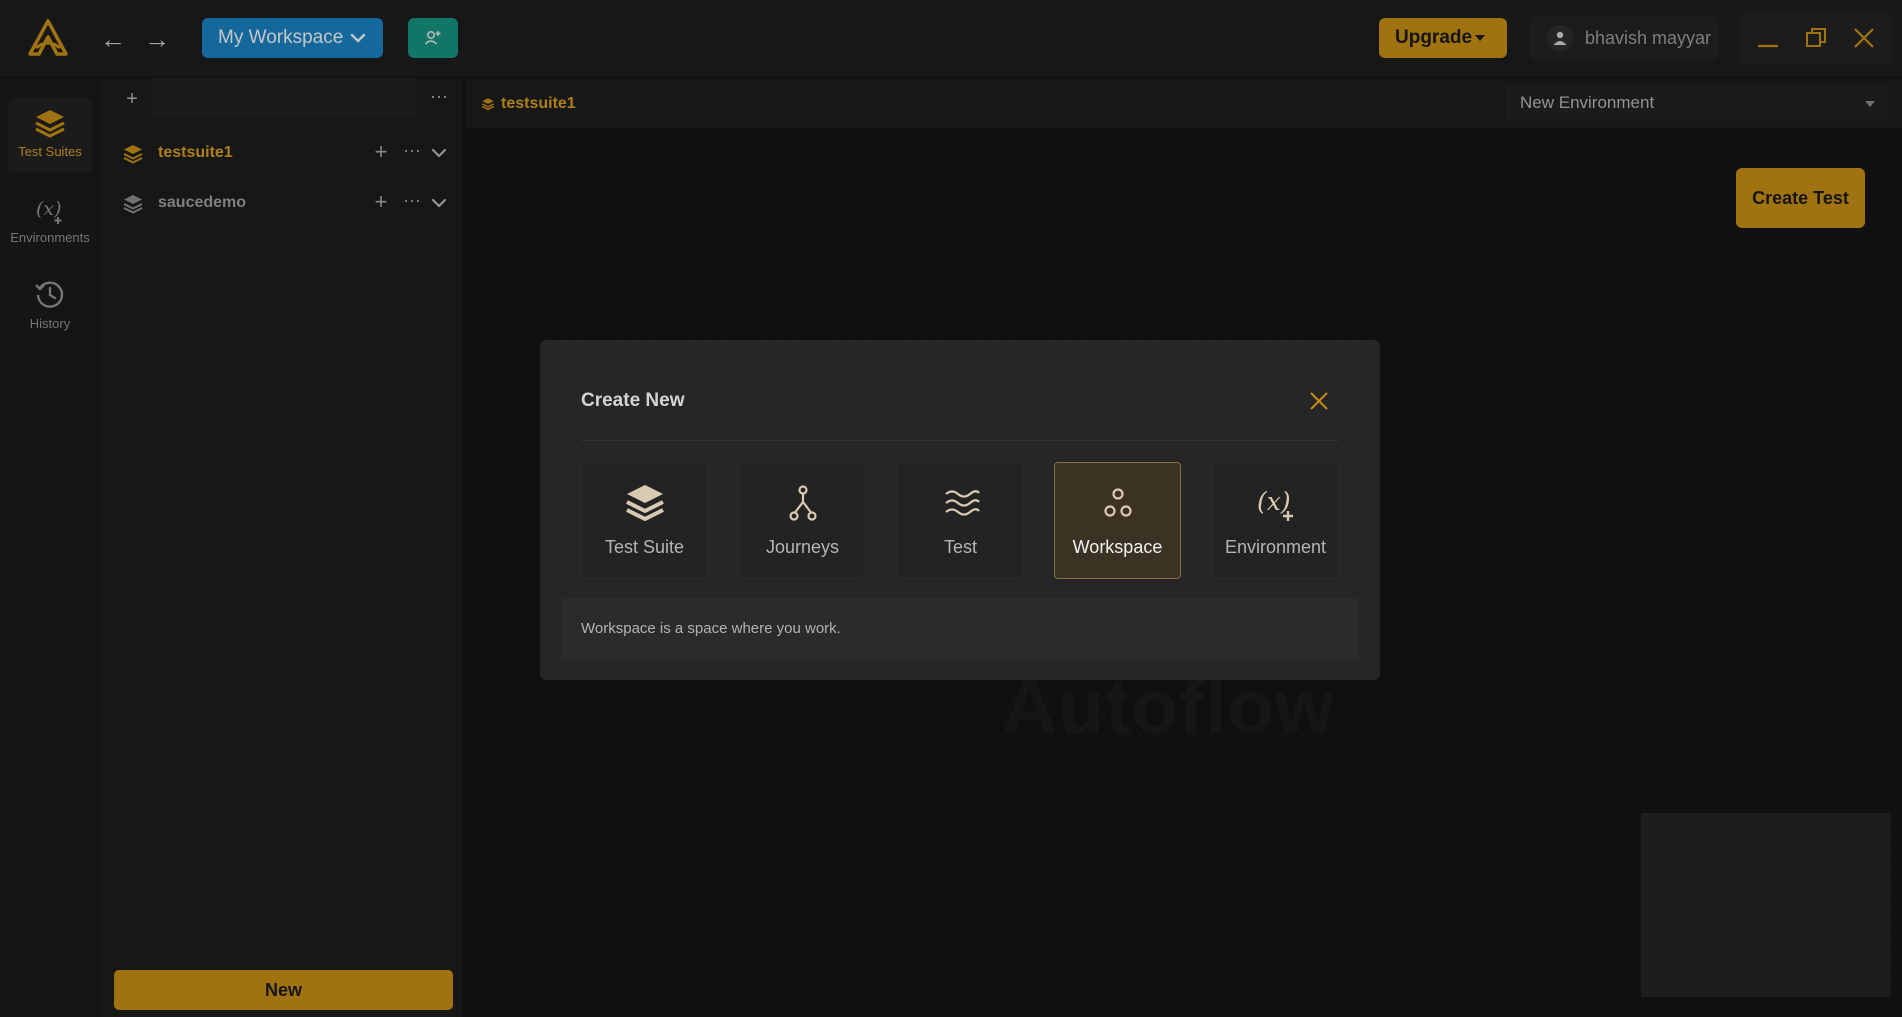  What do you see at coordinates (962, 503) in the screenshot?
I see `waves-icon` at bounding box center [962, 503].